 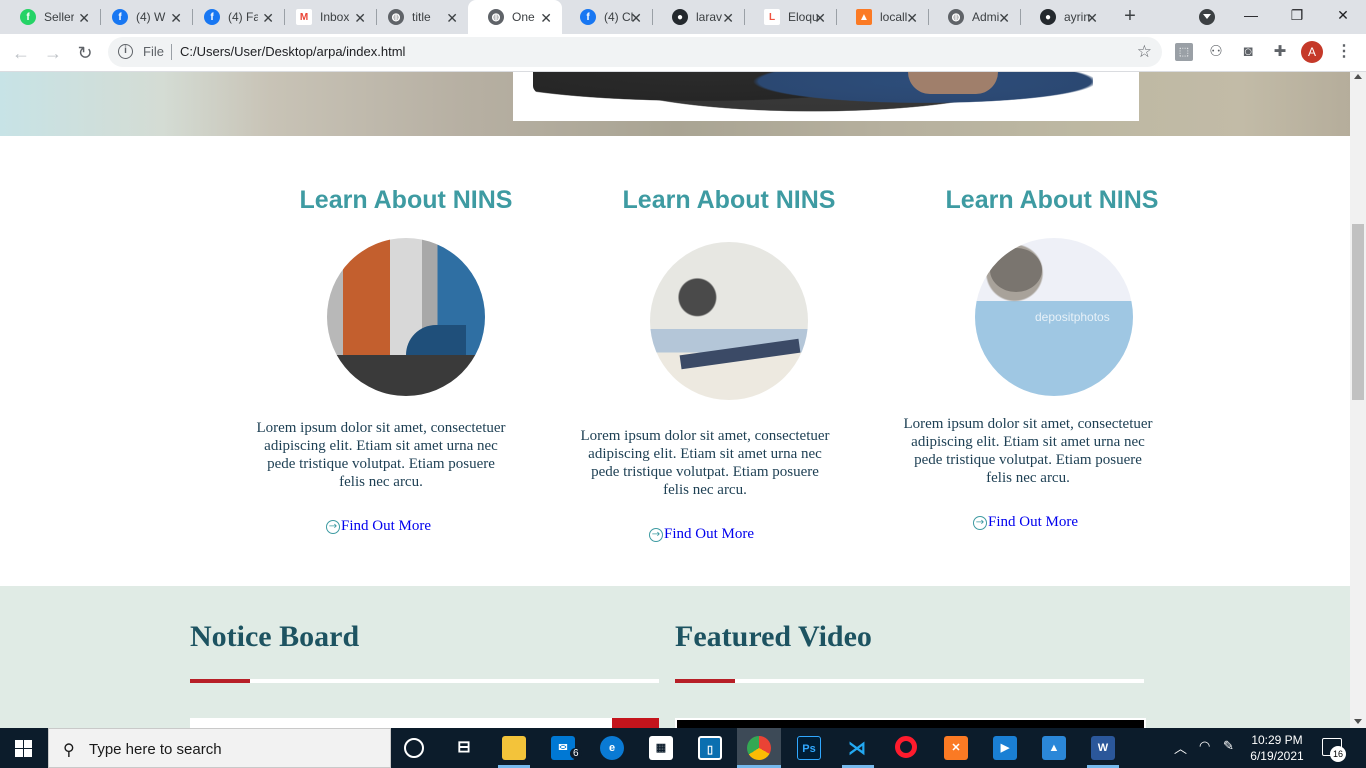 I want to click on tab-facebook-1: f (4) W ✕, so click(x=142, y=17).